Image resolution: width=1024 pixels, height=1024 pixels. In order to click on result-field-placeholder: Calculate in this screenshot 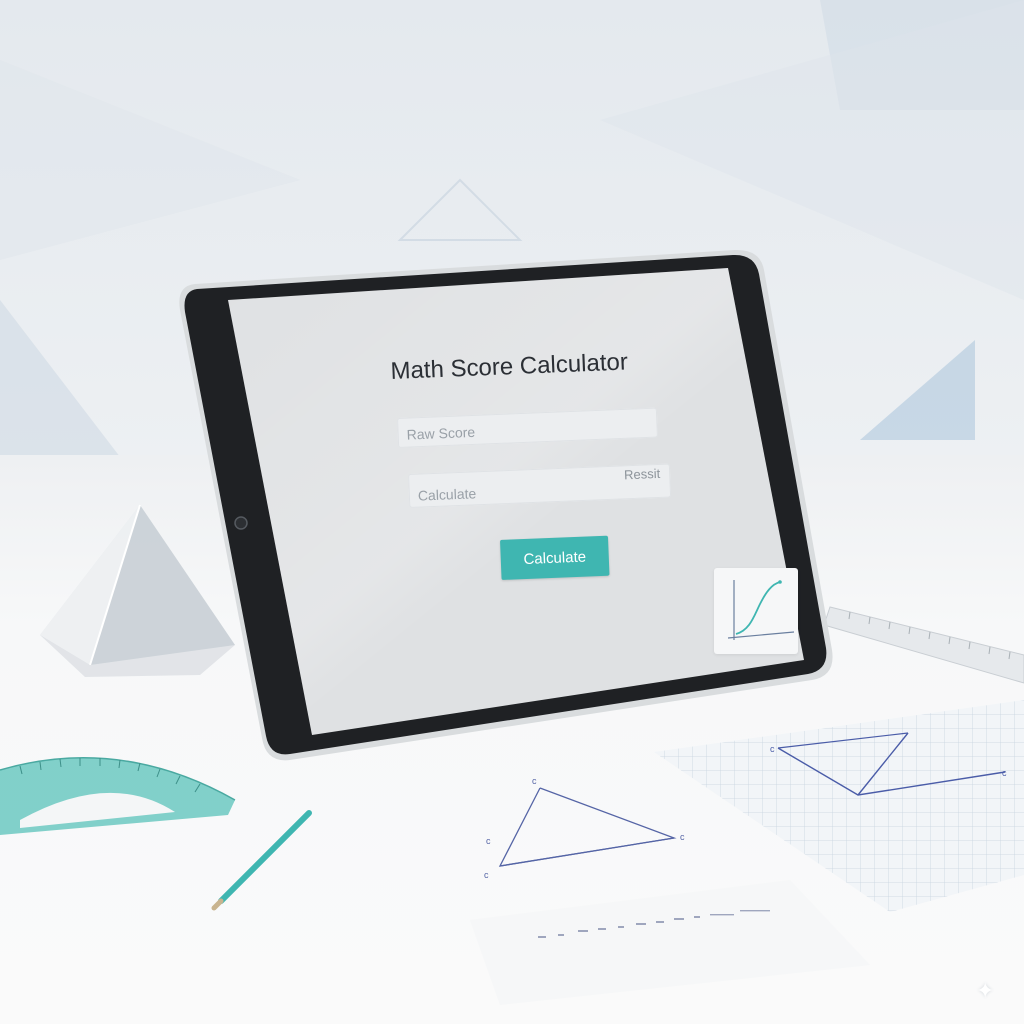, I will do `click(447, 494)`.